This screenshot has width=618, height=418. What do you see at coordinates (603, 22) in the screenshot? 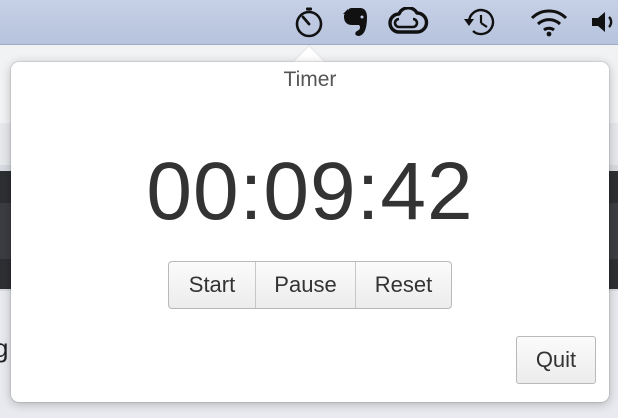
I see `volume-icon` at bounding box center [603, 22].